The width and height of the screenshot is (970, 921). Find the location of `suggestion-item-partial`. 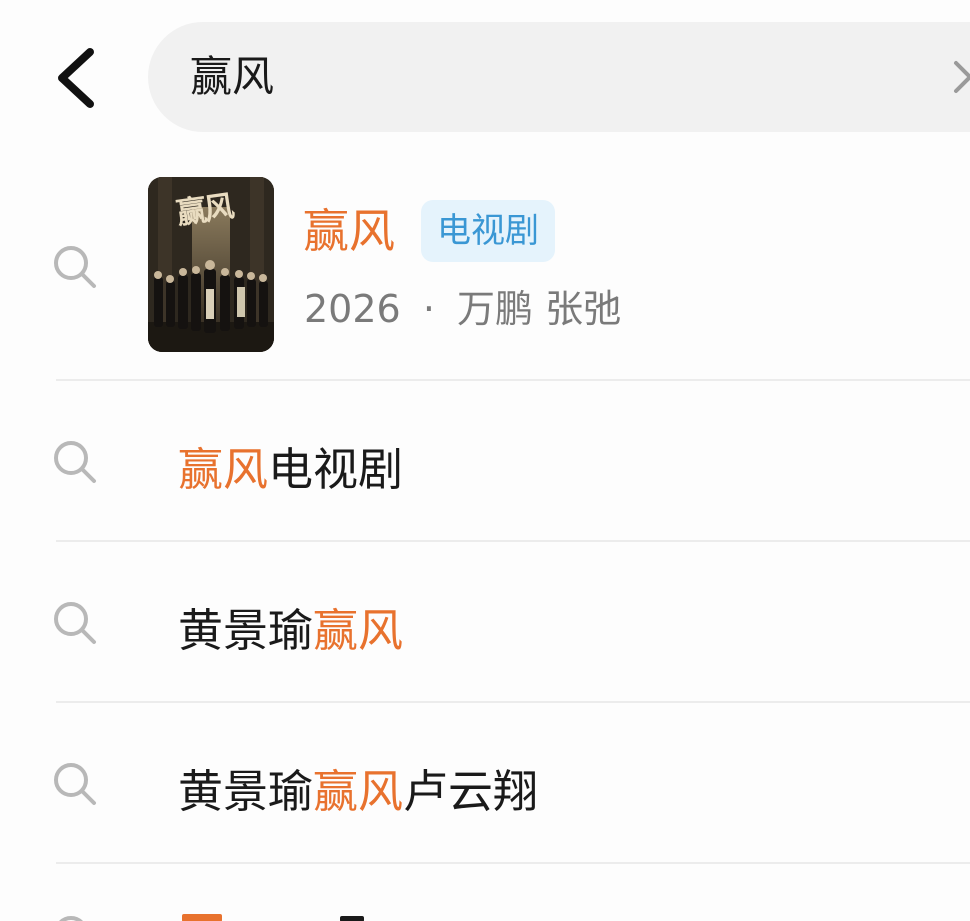

suggestion-item-partial is located at coordinates (485, 892).